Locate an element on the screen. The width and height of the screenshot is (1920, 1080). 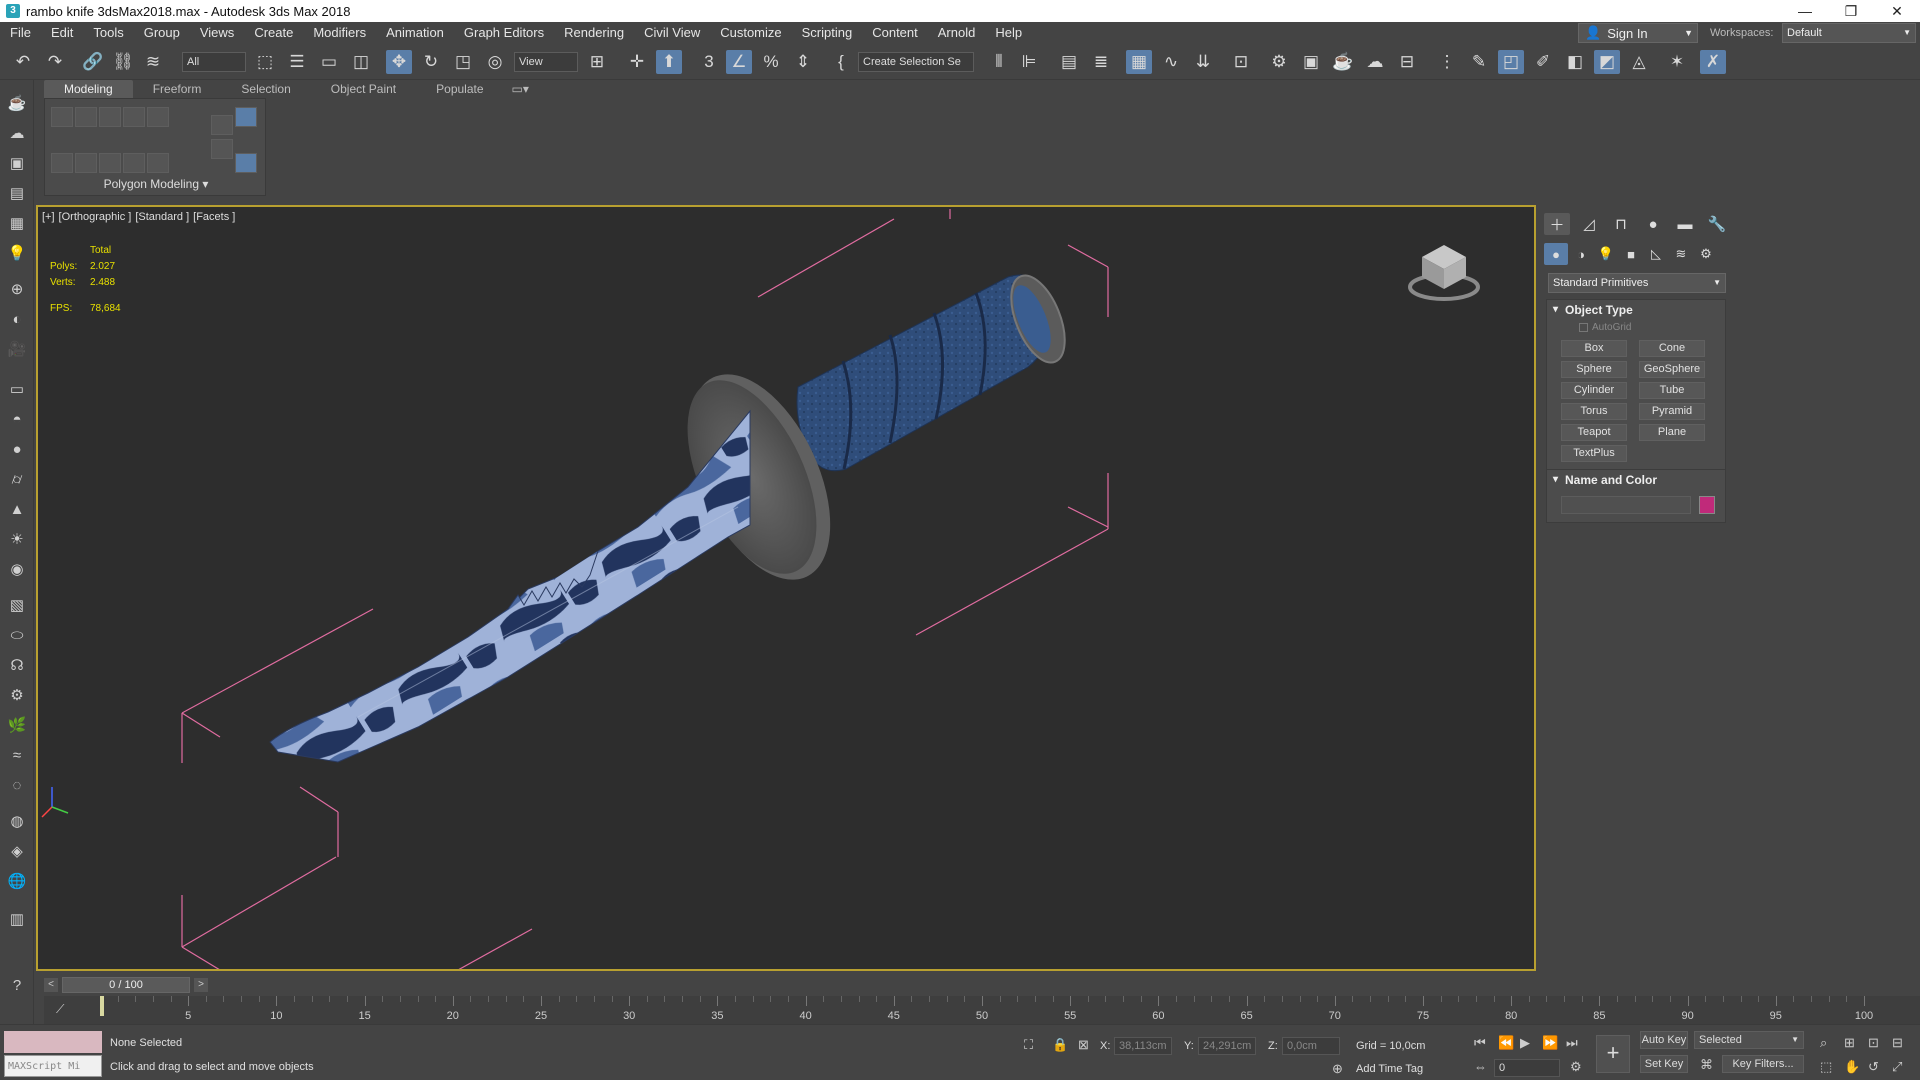
box-button: Box is located at coordinates (1594, 348).